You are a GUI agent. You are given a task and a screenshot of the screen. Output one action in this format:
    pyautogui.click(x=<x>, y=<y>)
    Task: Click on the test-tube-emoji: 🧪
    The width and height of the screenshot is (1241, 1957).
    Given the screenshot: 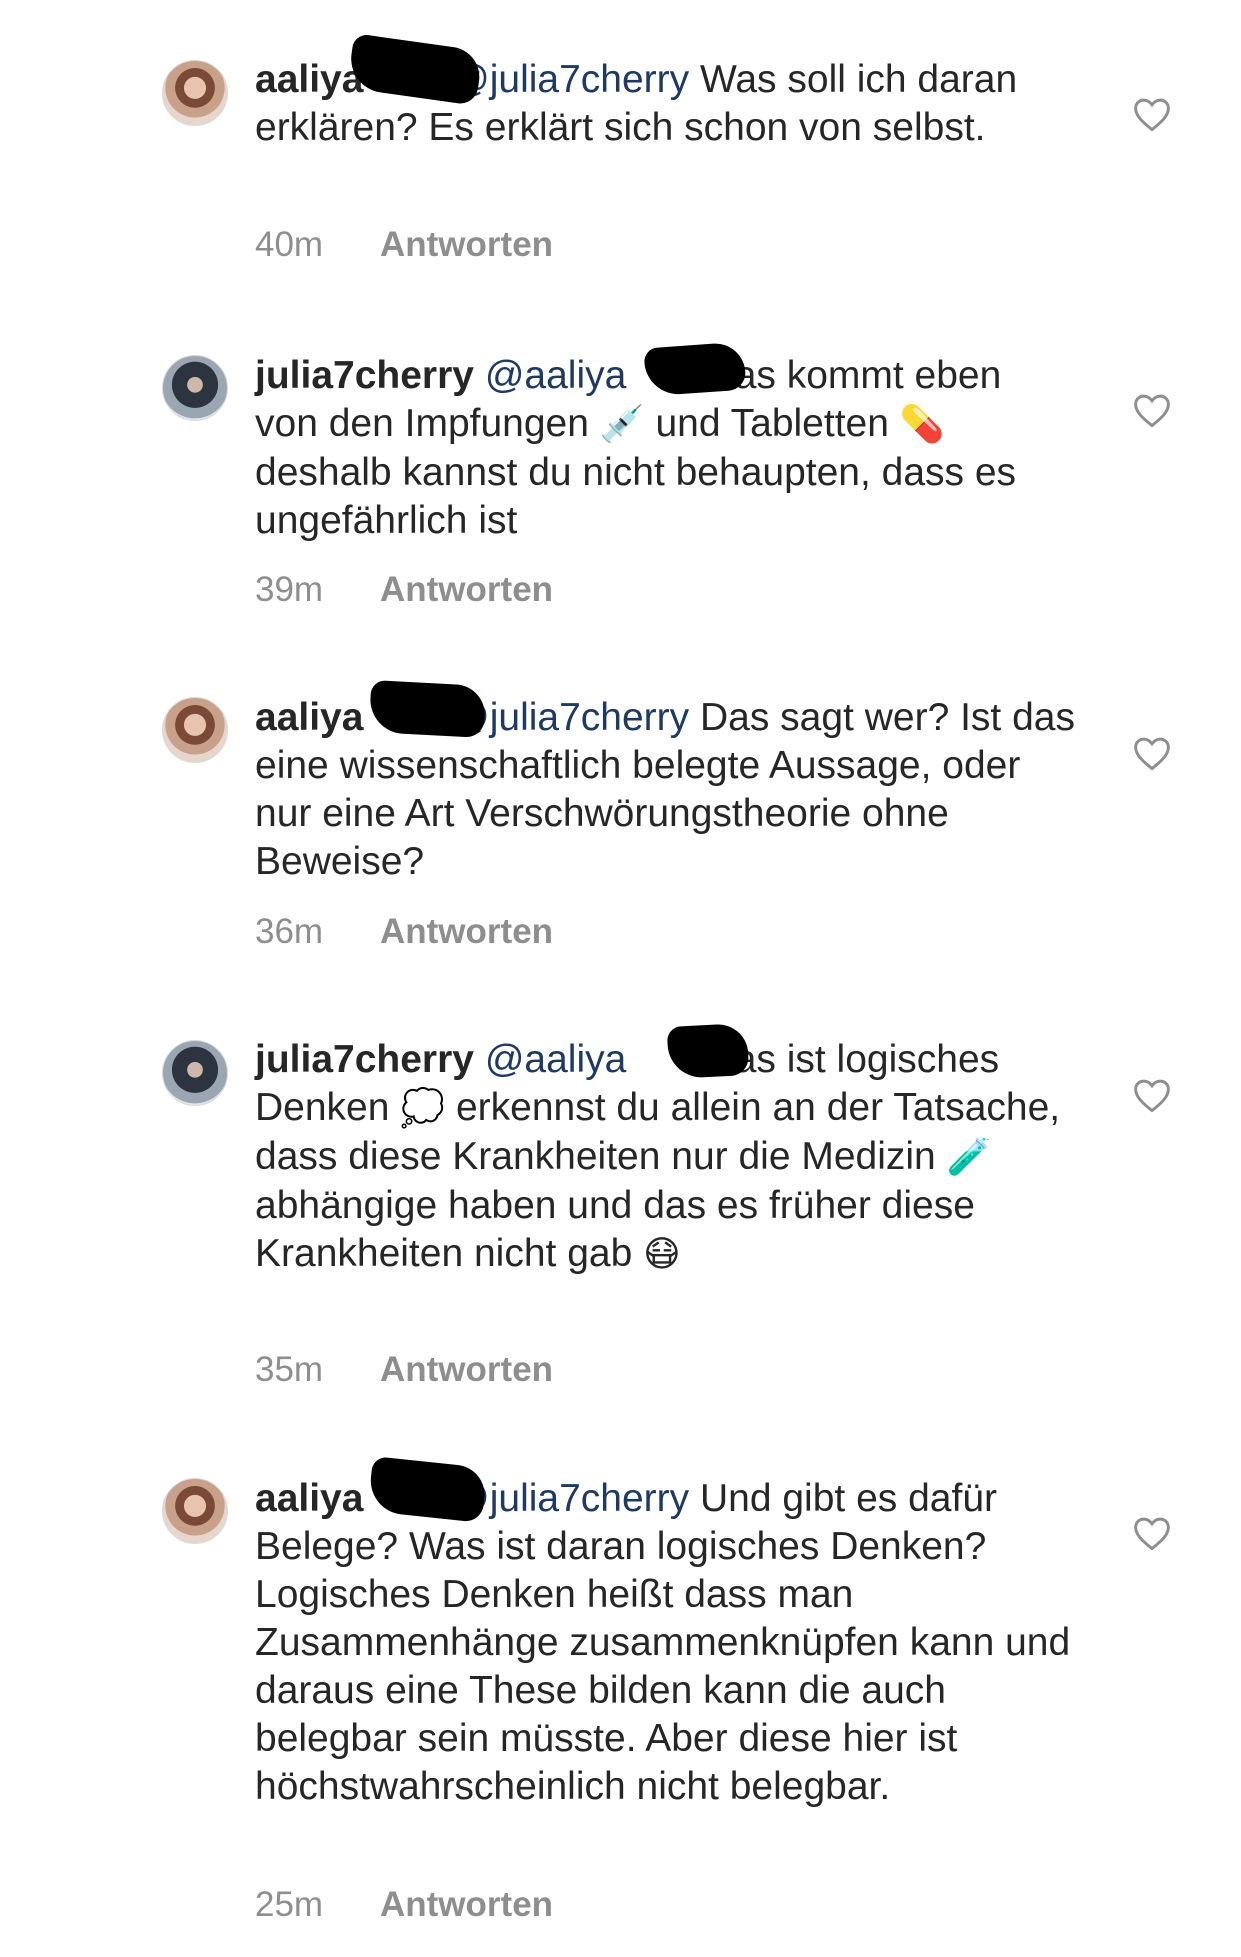 What is the action you would take?
    pyautogui.click(x=969, y=1157)
    